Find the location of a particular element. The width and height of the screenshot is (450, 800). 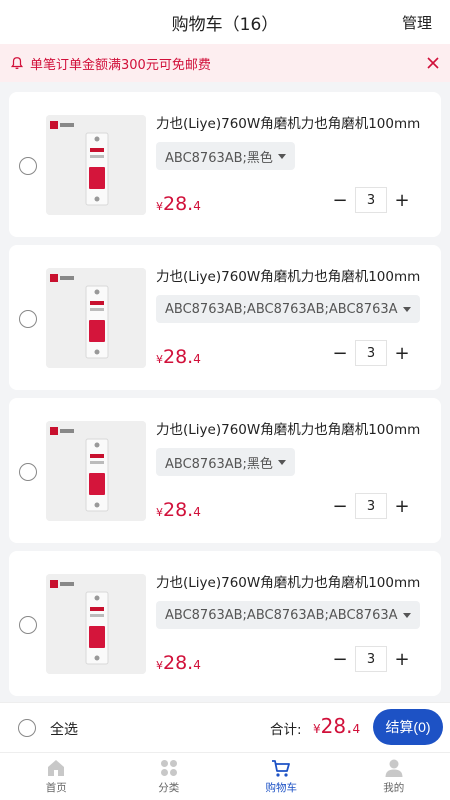

checkout-bar: 全选 合计: ¥28.4 结算(0) is located at coordinates (225, 727).